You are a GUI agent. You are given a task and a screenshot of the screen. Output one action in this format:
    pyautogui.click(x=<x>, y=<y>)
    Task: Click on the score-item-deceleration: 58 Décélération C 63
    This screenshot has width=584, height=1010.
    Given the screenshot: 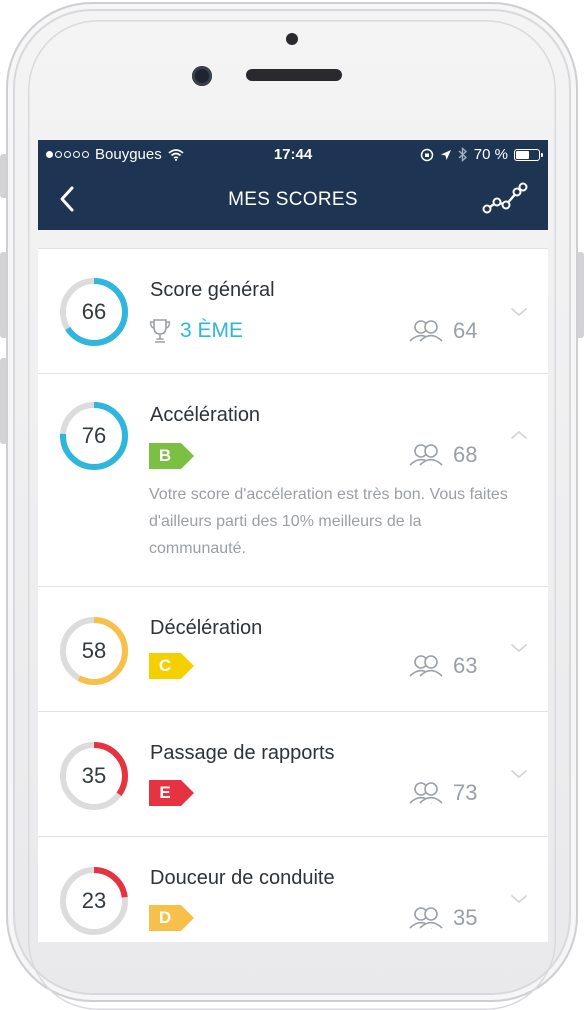 What is the action you would take?
    pyautogui.click(x=293, y=649)
    